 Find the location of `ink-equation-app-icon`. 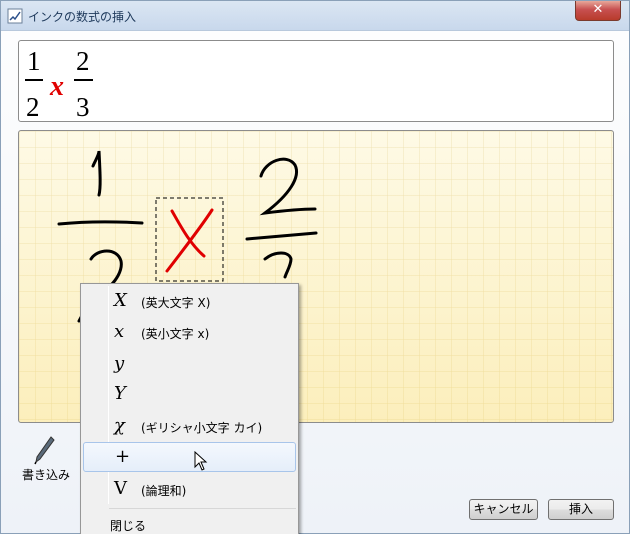

ink-equation-app-icon is located at coordinates (15, 16).